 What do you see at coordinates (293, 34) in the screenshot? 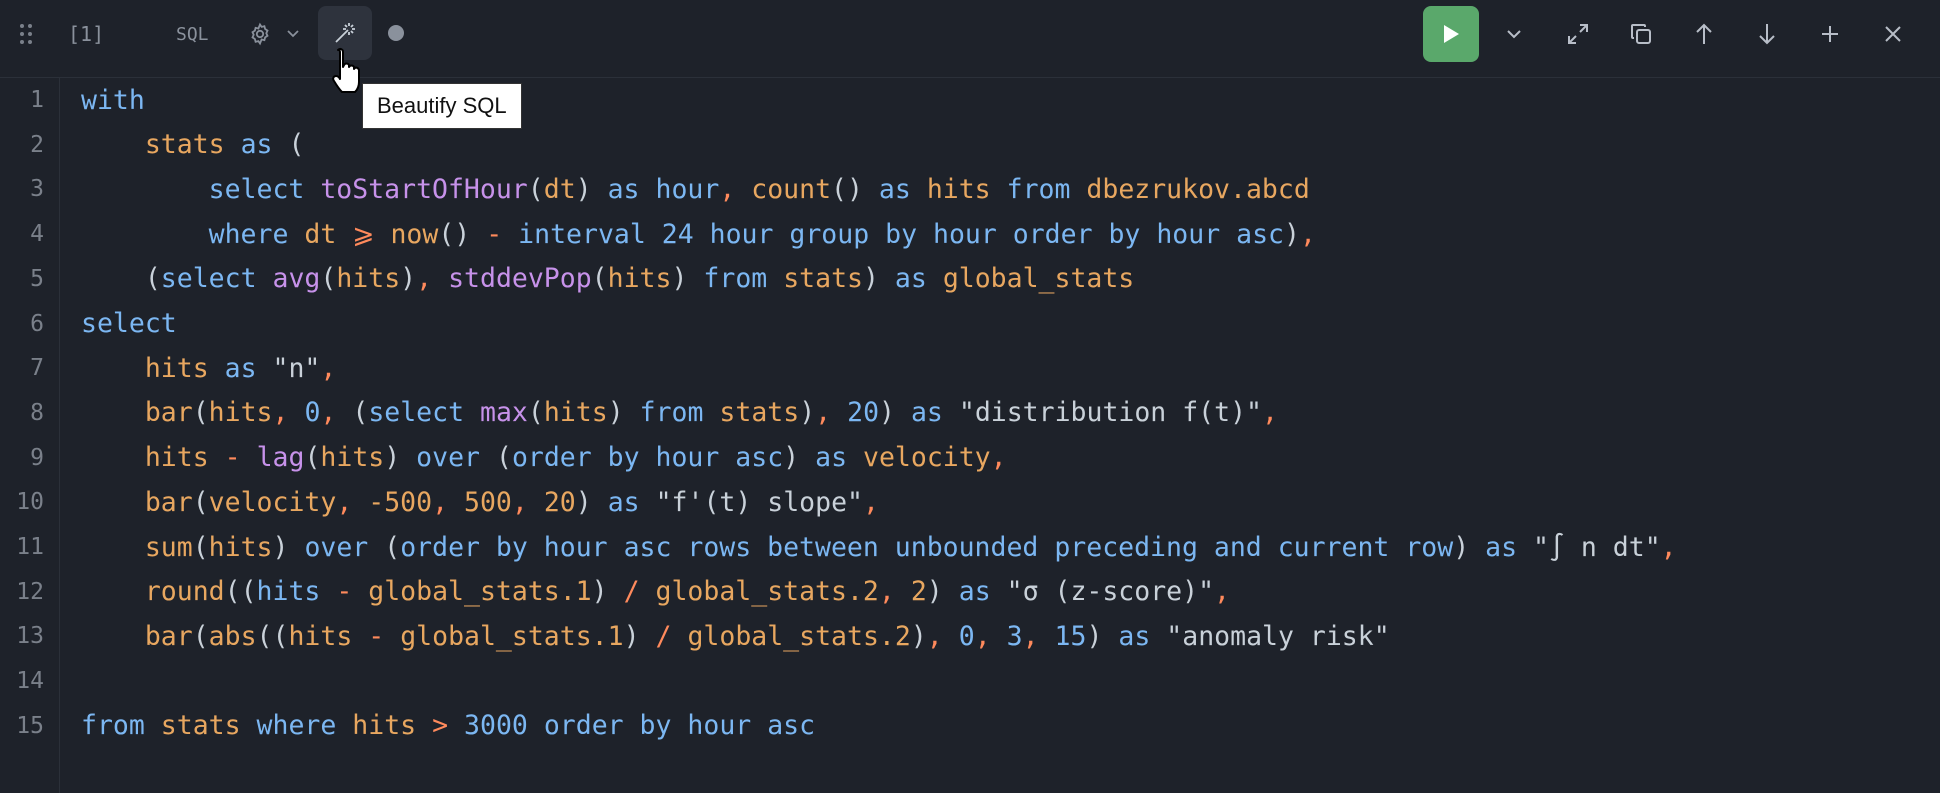
I see `chevron-down-icon` at bounding box center [293, 34].